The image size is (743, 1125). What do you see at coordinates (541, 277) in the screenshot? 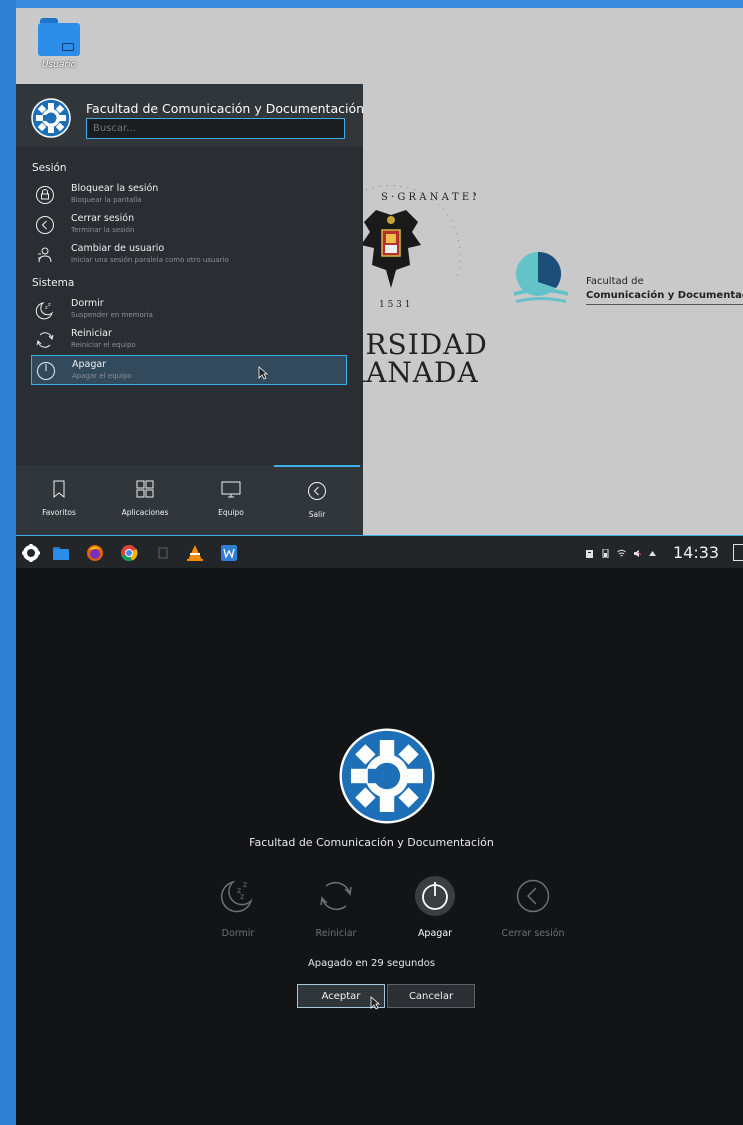
I see `faculty-logo` at bounding box center [541, 277].